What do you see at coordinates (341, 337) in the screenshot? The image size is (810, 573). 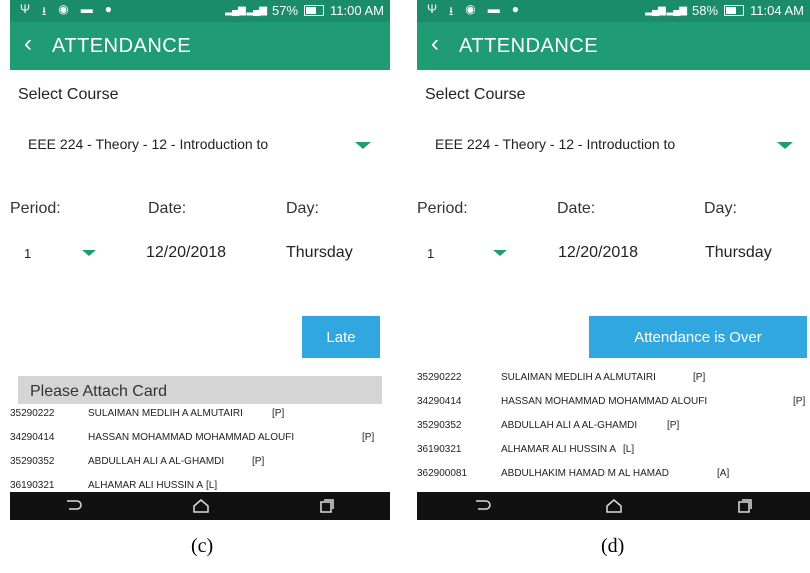 I see `late-button: Late` at bounding box center [341, 337].